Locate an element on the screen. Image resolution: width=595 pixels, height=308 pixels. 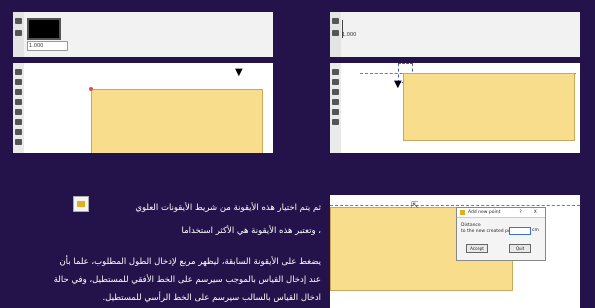
search-icon is located at coordinates (18, 142).